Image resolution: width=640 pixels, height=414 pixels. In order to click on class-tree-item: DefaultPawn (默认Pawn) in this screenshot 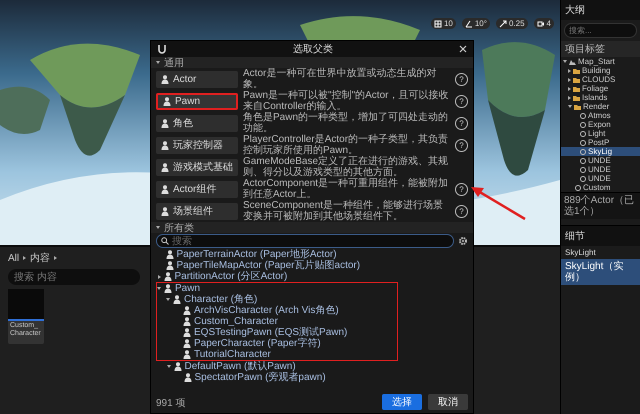, I will do `click(312, 366)`.